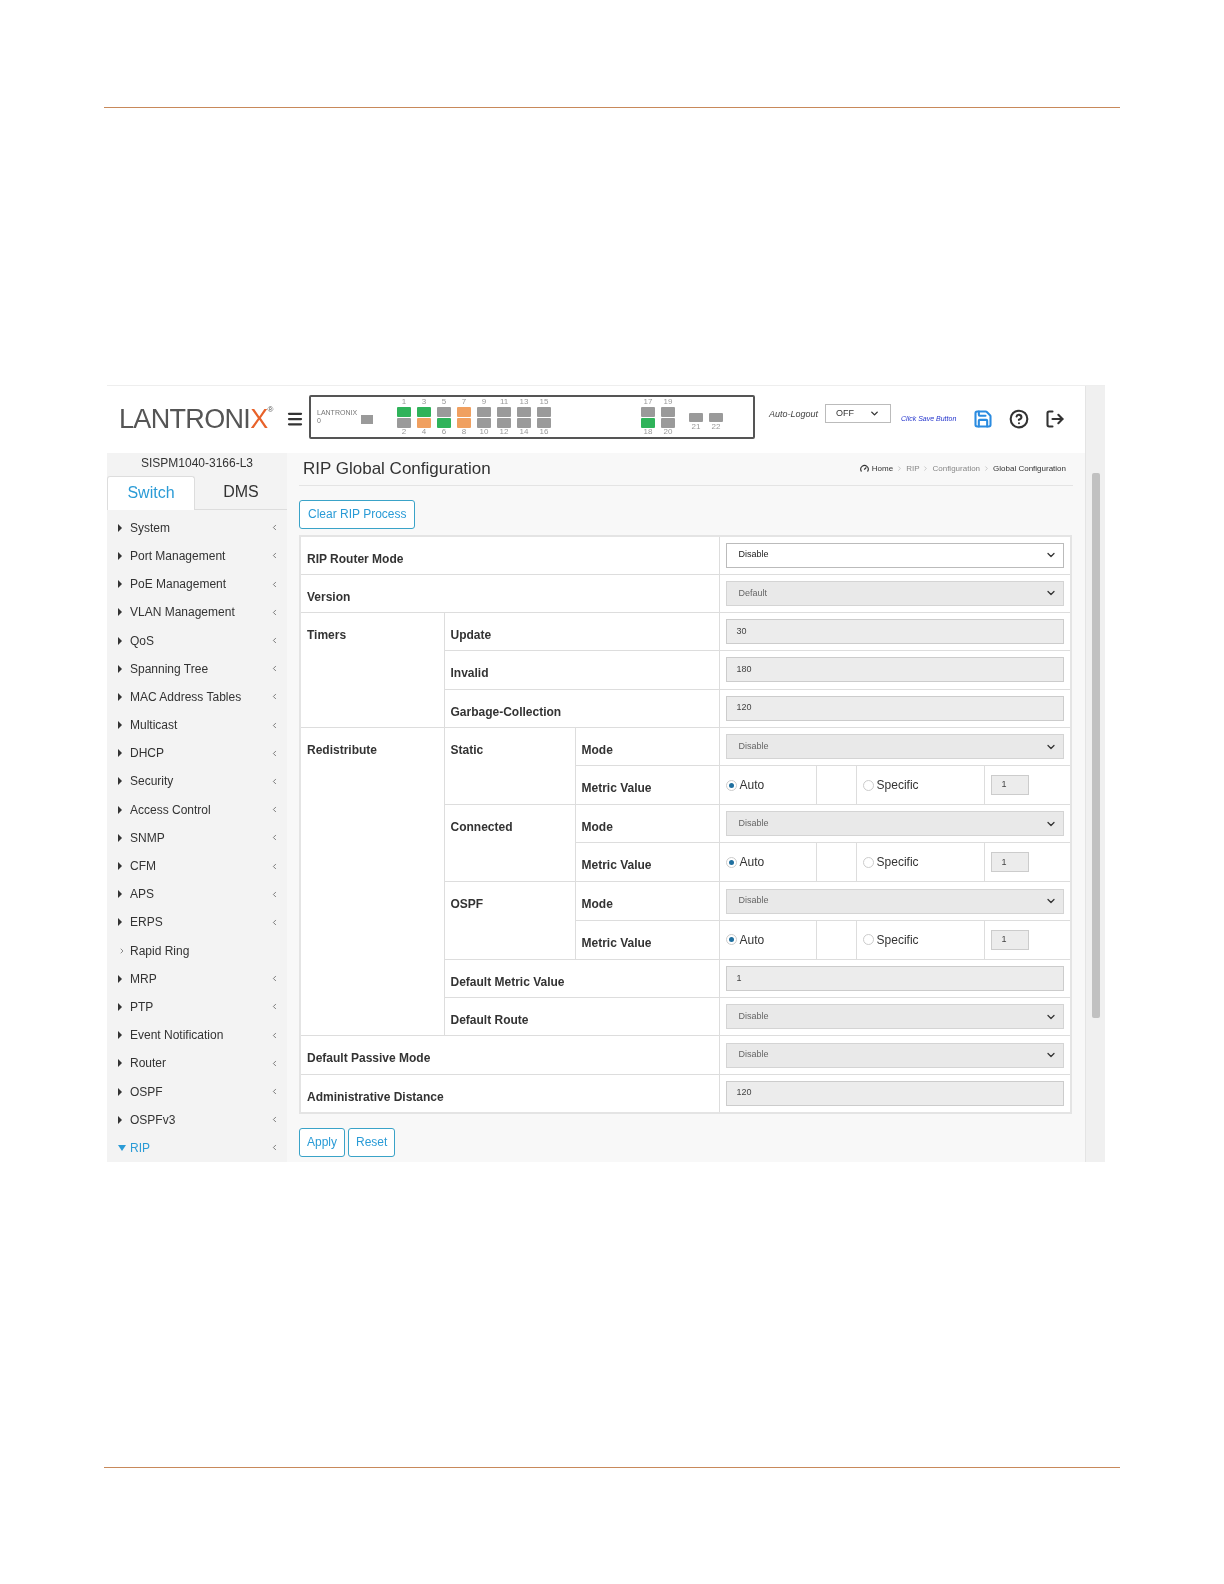  Describe the element at coordinates (794, 414) in the screenshot. I see `auto-logout-label: Auto-Logout` at that location.